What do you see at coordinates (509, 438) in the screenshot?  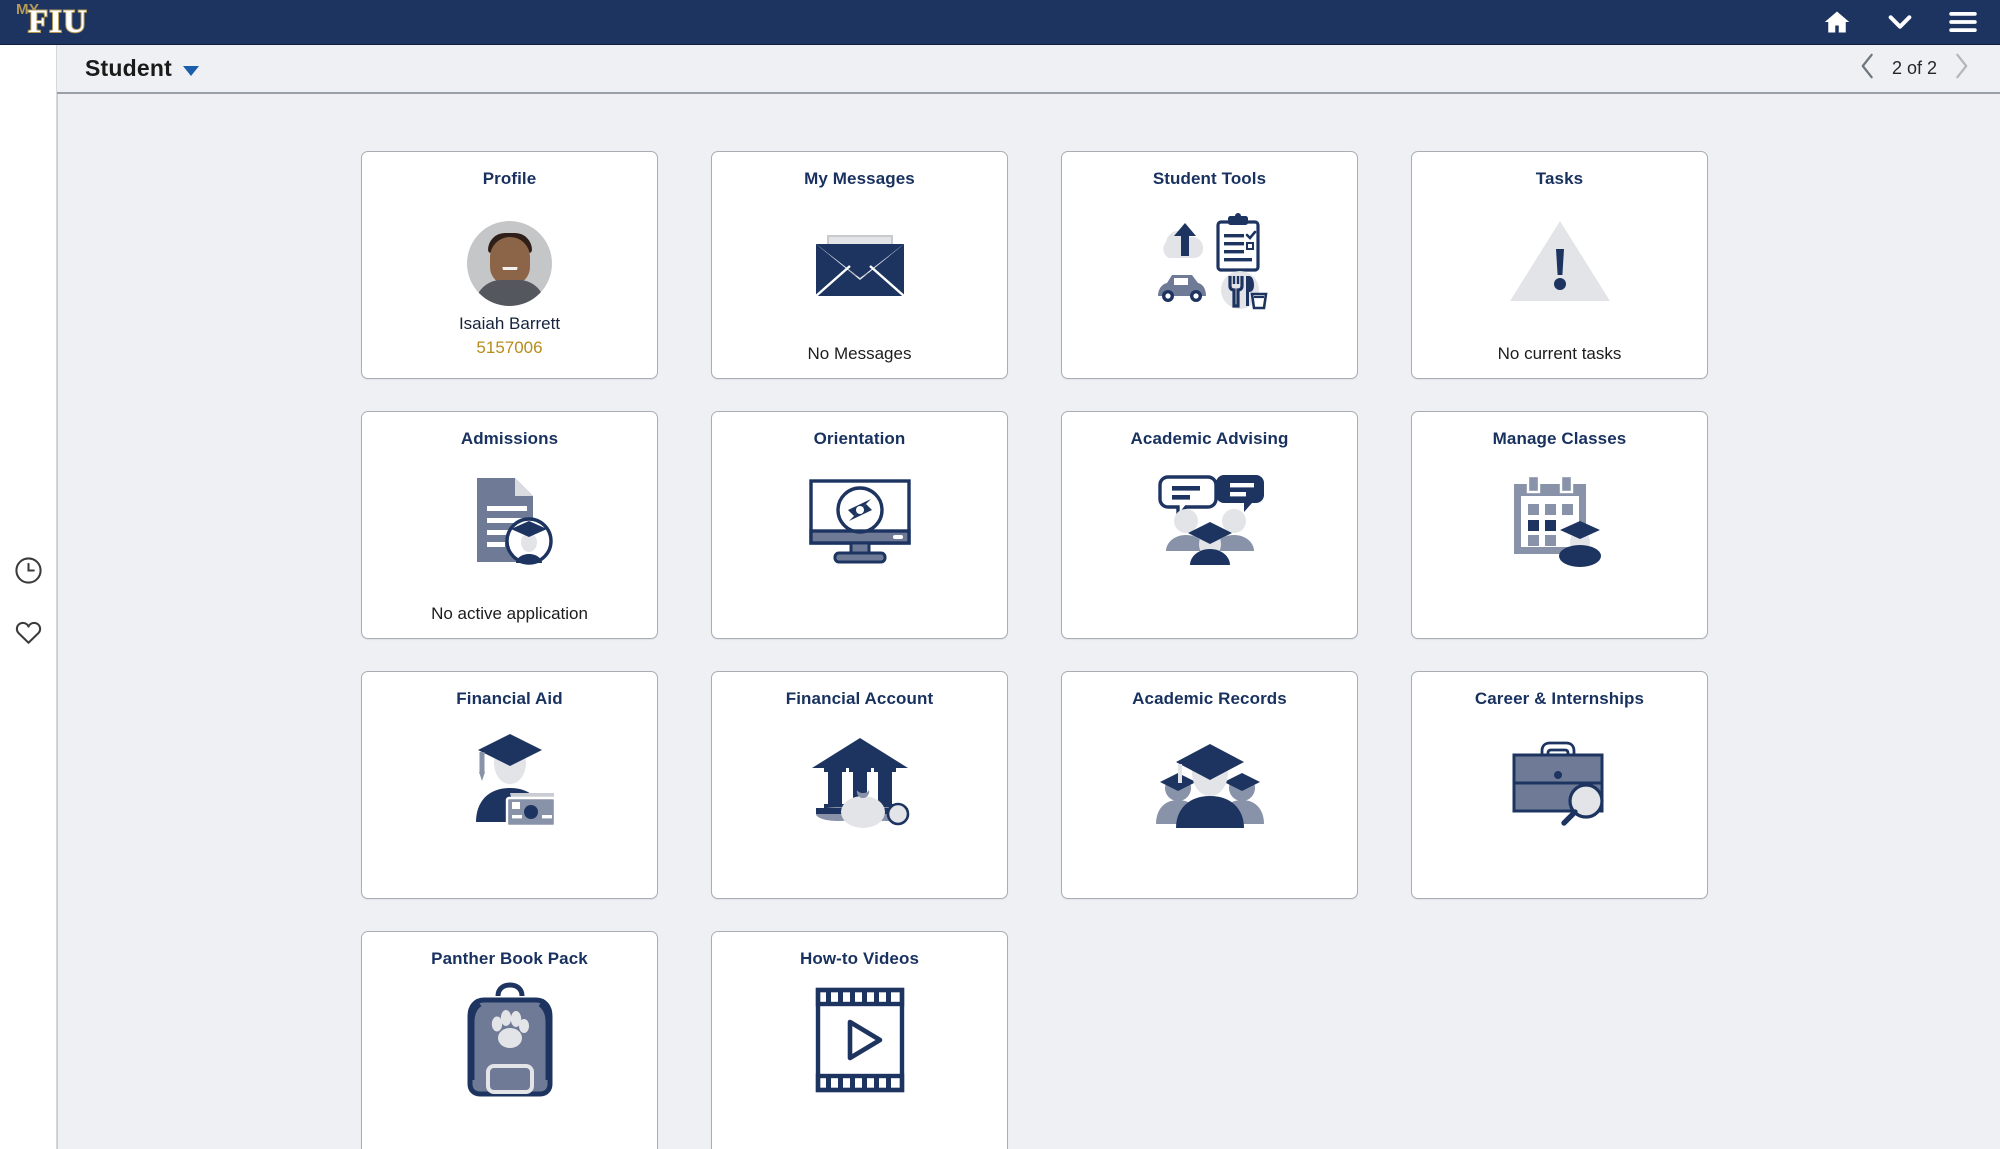 I see `tile-title: Admissions` at bounding box center [509, 438].